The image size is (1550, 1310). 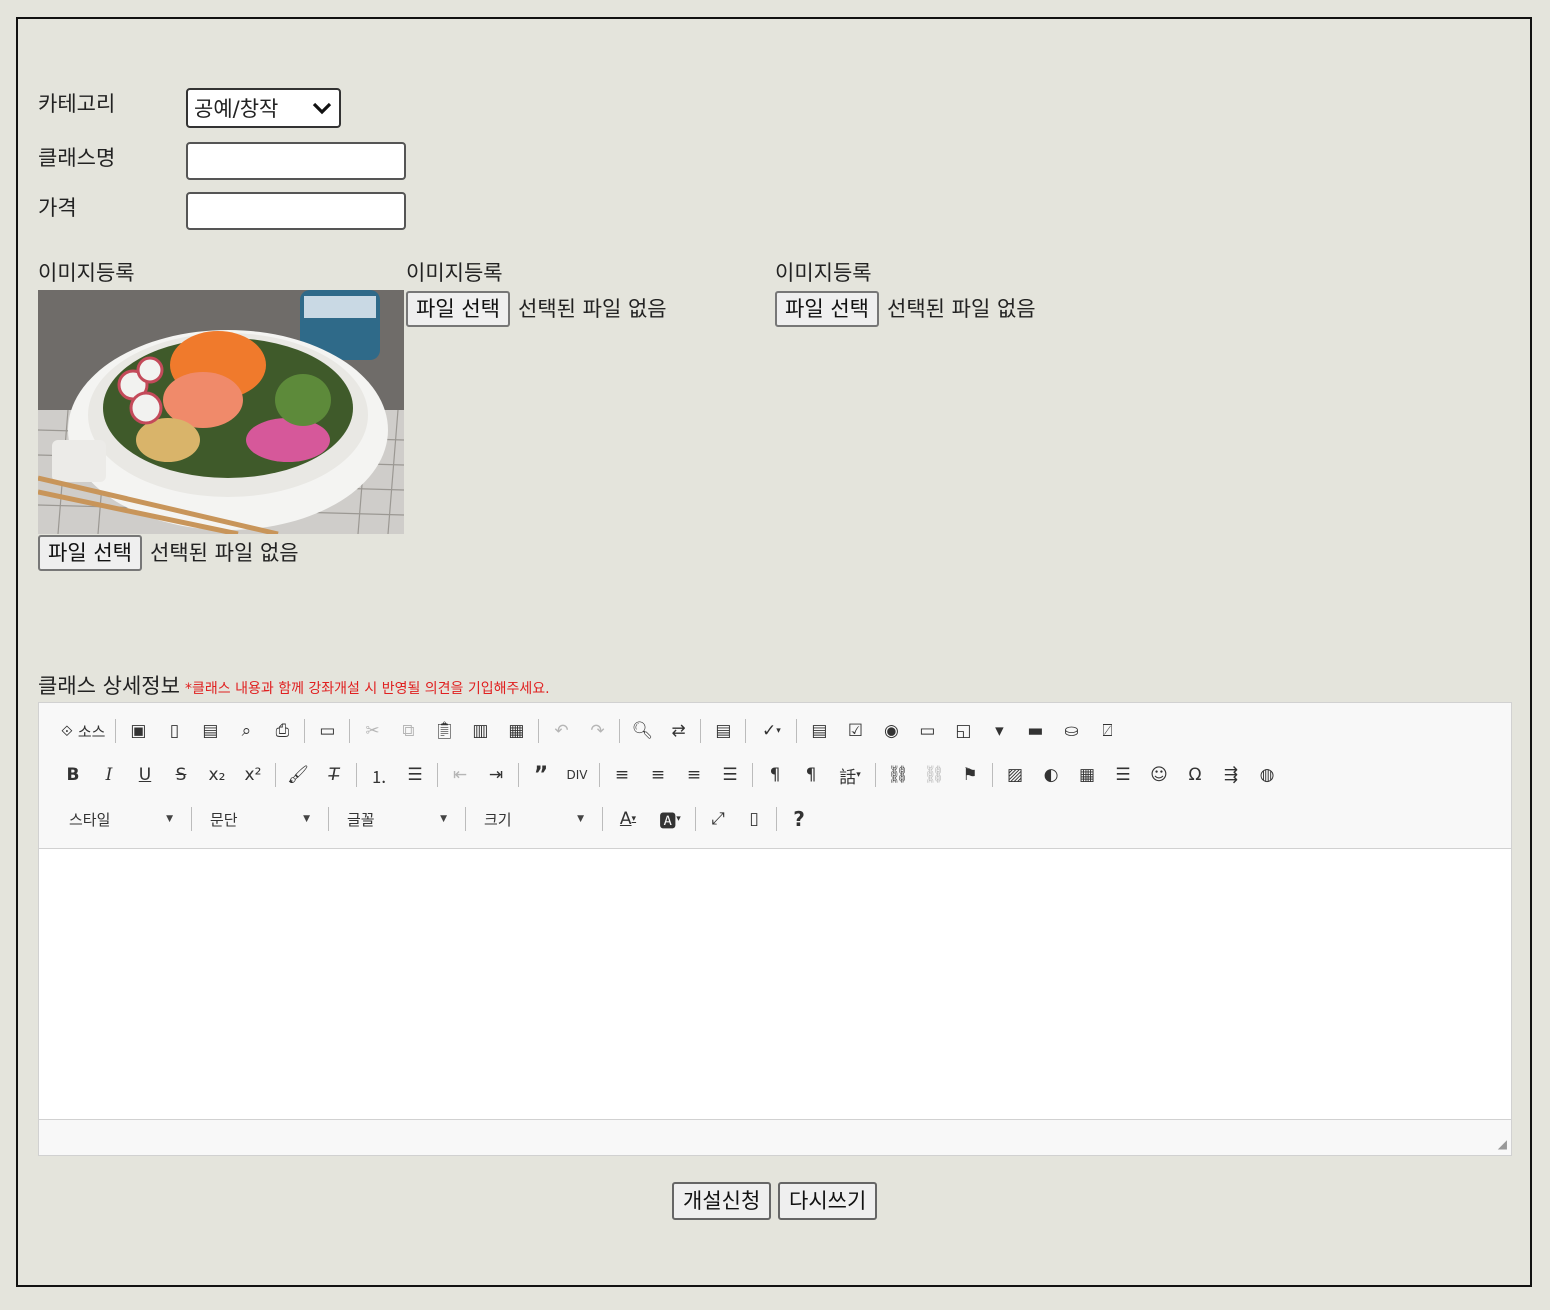 What do you see at coordinates (454, 273) in the screenshot?
I see `image-upload-label-2: 이미지등록` at bounding box center [454, 273].